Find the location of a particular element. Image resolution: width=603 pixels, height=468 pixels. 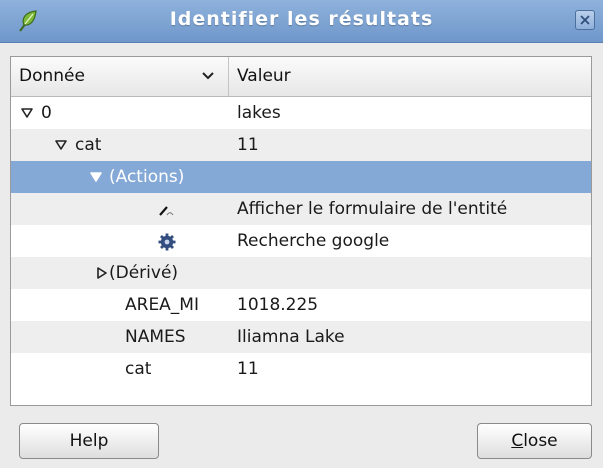

tree-row-attribute: cat 11 is located at coordinates (301, 369).